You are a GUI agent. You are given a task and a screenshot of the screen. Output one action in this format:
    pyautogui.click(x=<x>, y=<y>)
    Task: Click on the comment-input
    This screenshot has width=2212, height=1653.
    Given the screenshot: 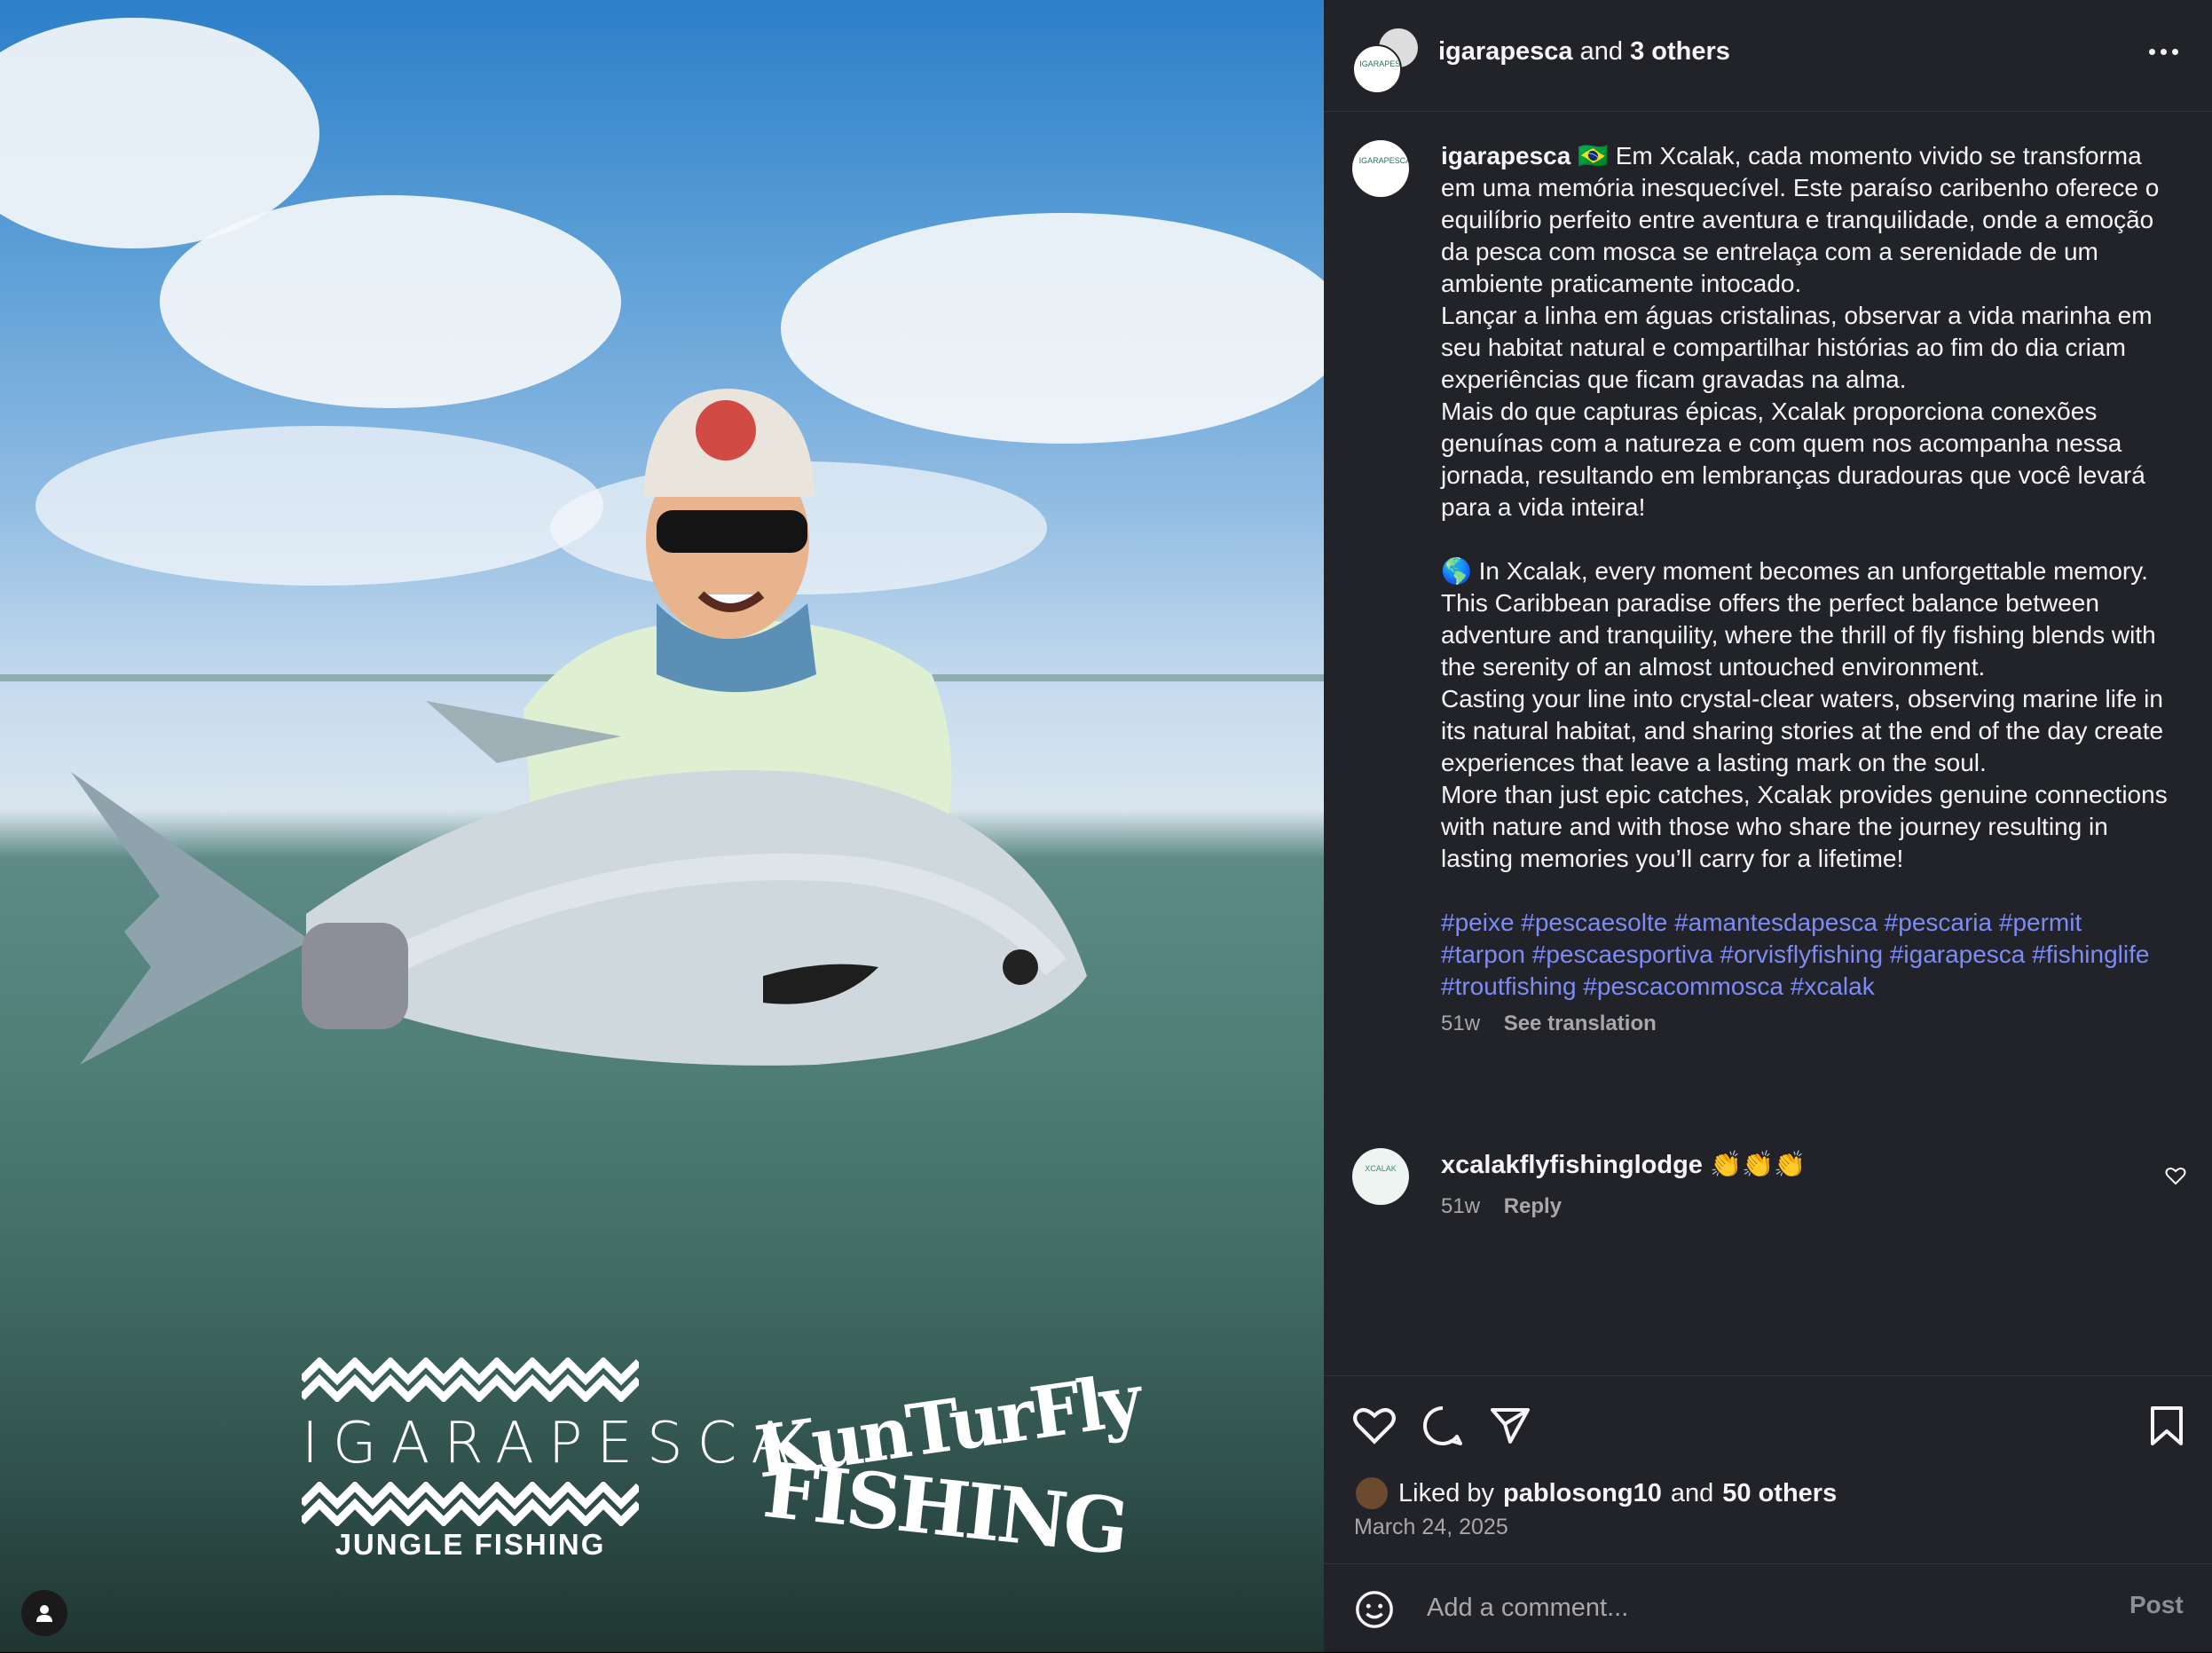 What is the action you would take?
    pyautogui.click(x=1737, y=1608)
    